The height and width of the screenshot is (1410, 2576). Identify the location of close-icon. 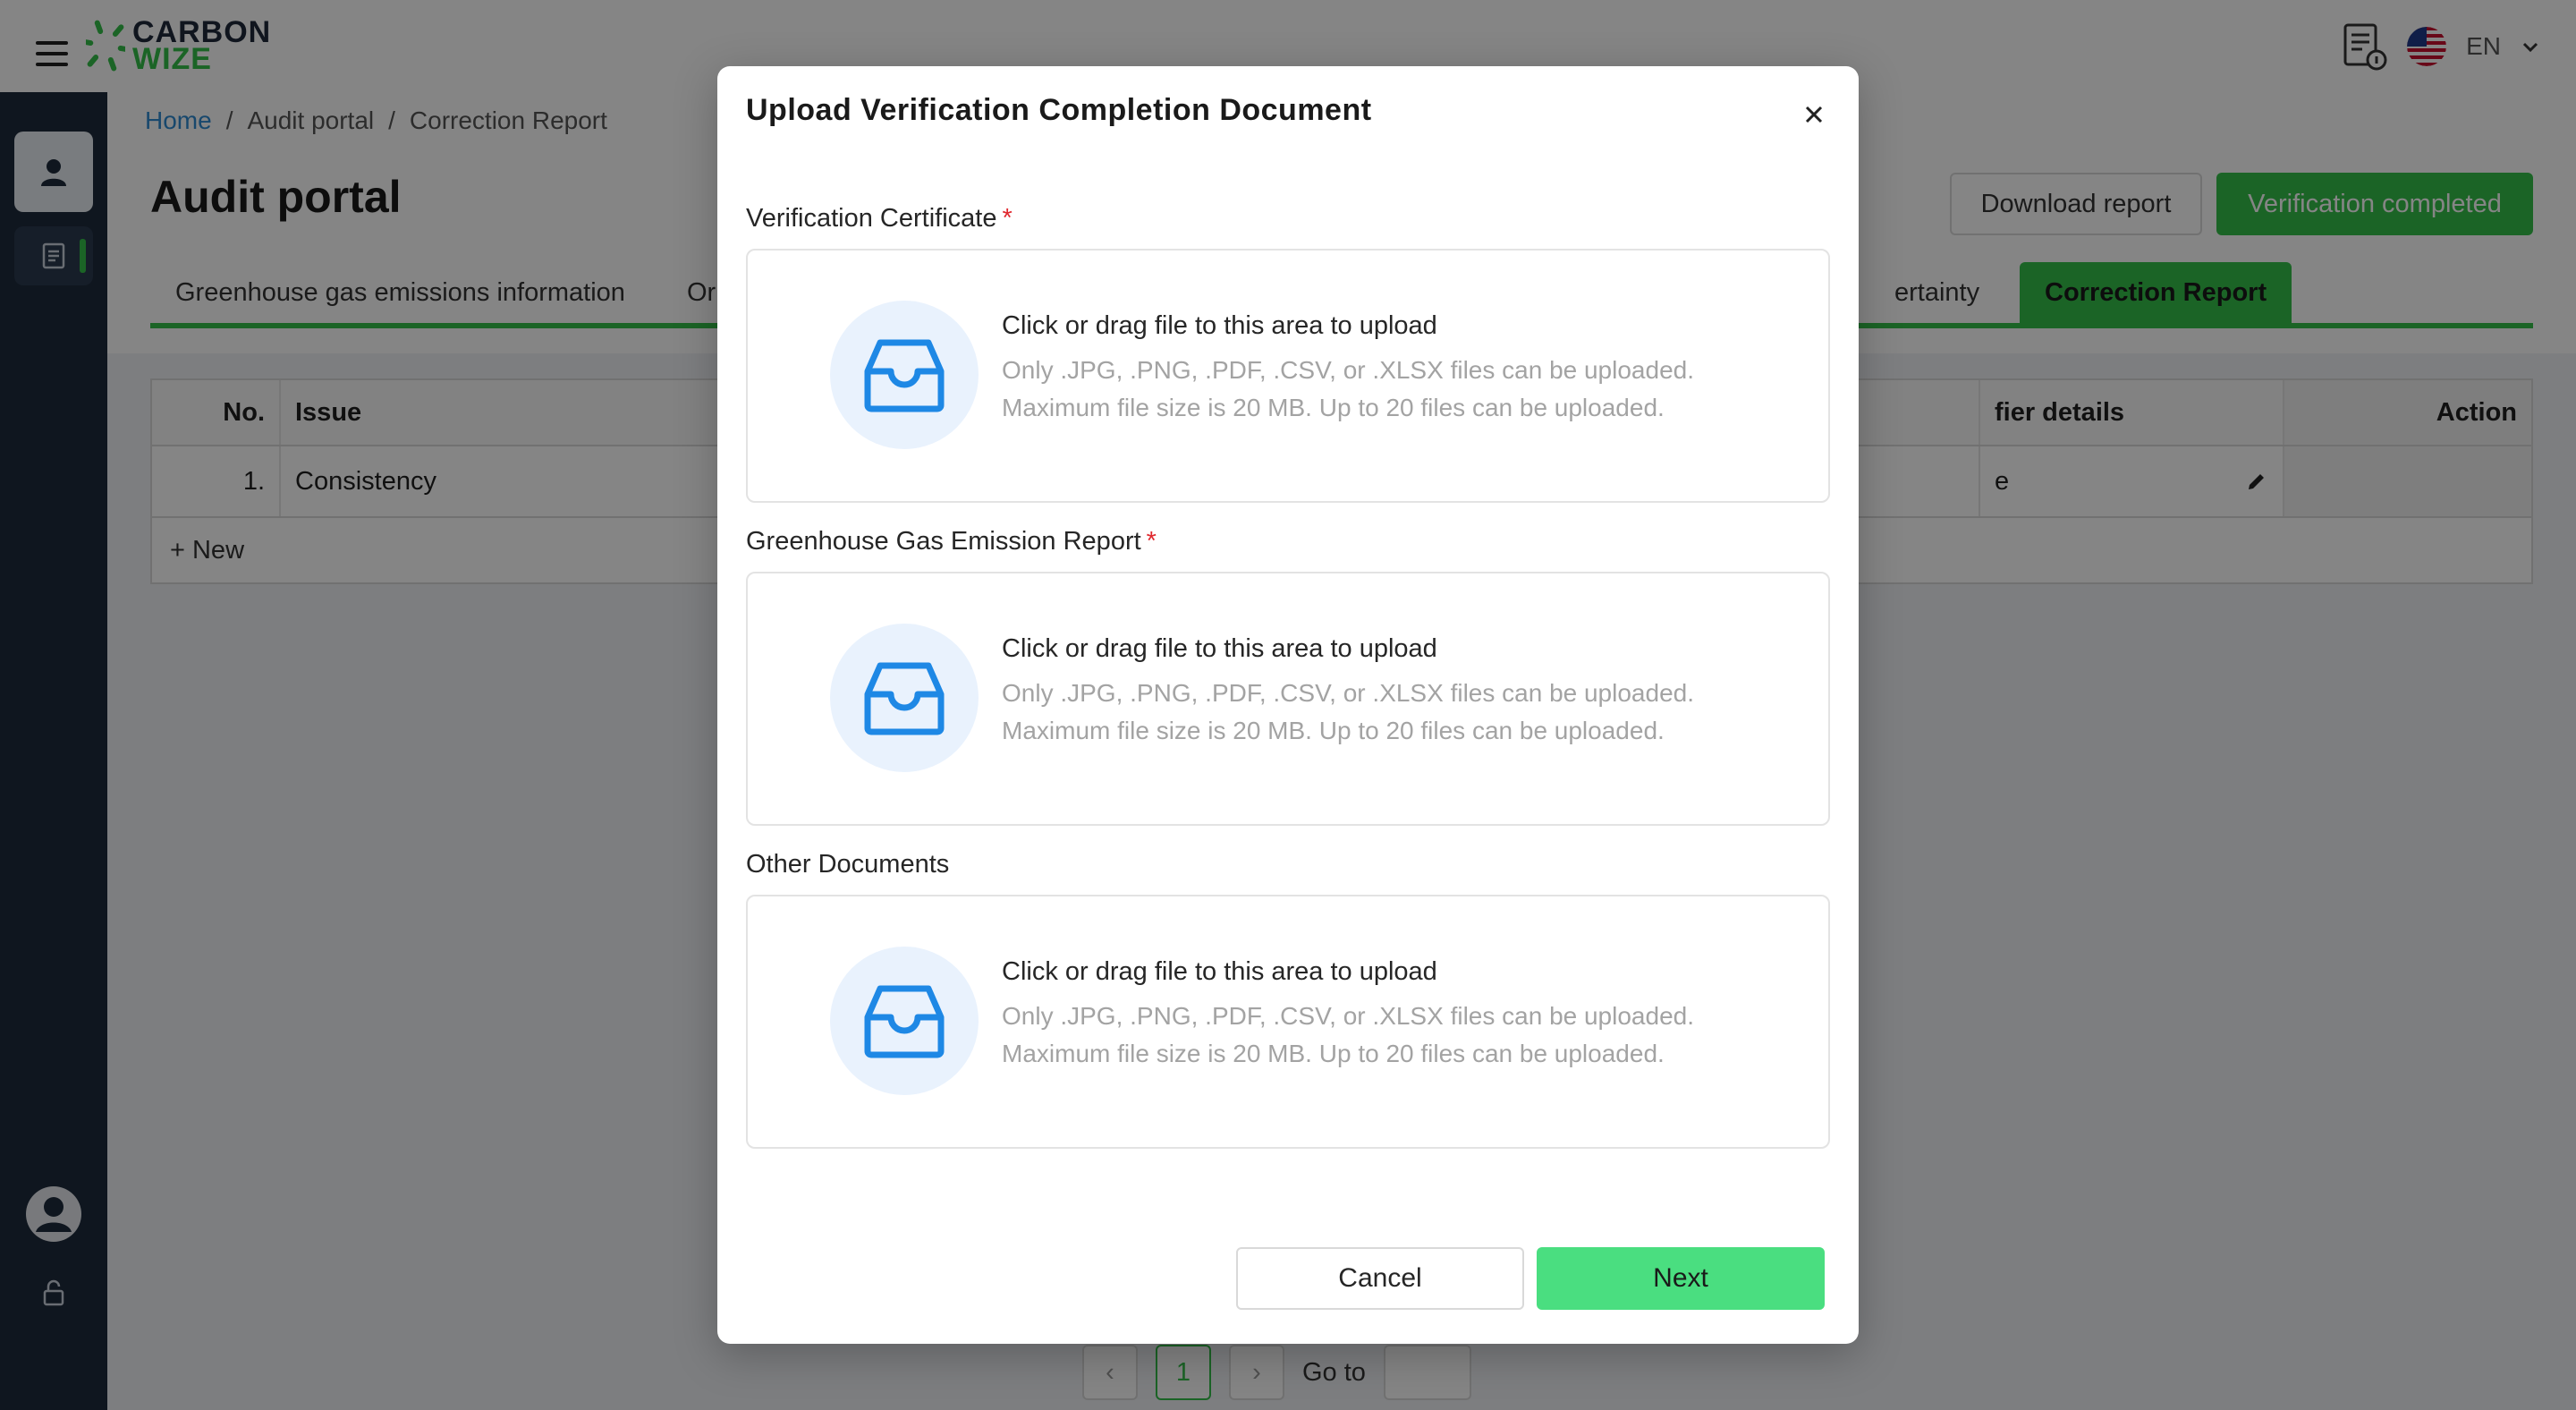
(1814, 115).